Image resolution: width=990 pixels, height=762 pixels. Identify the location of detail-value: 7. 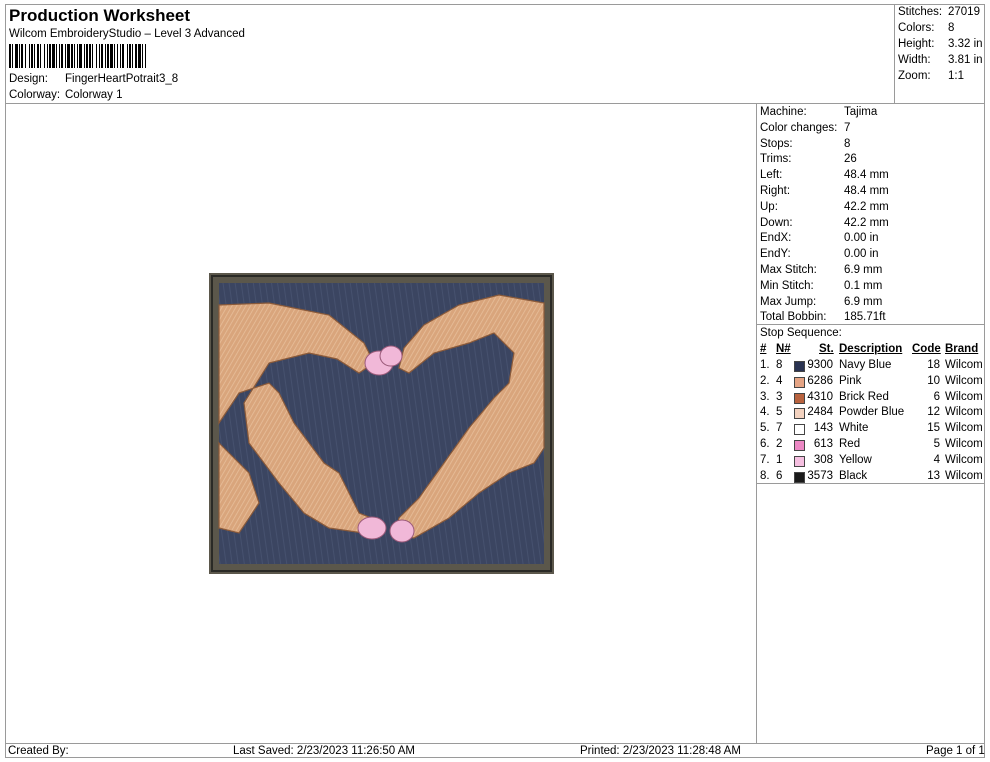
(847, 127).